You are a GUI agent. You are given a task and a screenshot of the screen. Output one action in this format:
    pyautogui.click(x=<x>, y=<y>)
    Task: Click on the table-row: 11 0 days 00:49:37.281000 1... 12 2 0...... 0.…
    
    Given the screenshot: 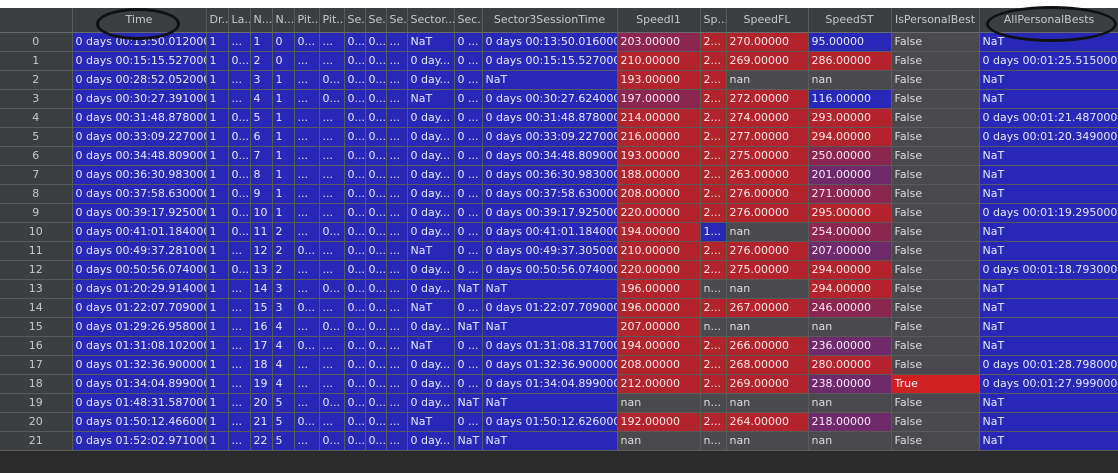 What is the action you would take?
    pyautogui.click(x=559, y=251)
    